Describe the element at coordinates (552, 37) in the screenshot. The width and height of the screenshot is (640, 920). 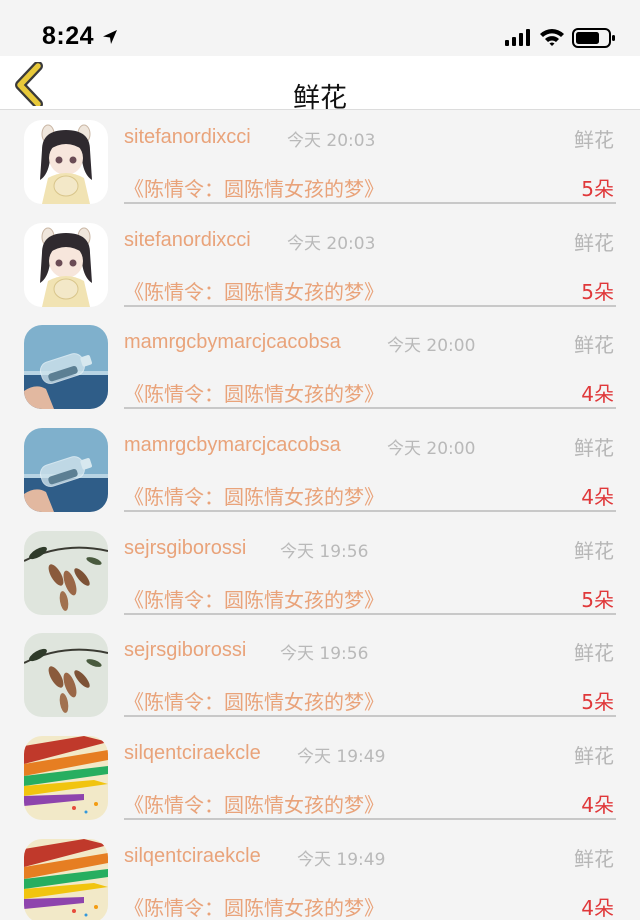
I see `wifi-icon` at that location.